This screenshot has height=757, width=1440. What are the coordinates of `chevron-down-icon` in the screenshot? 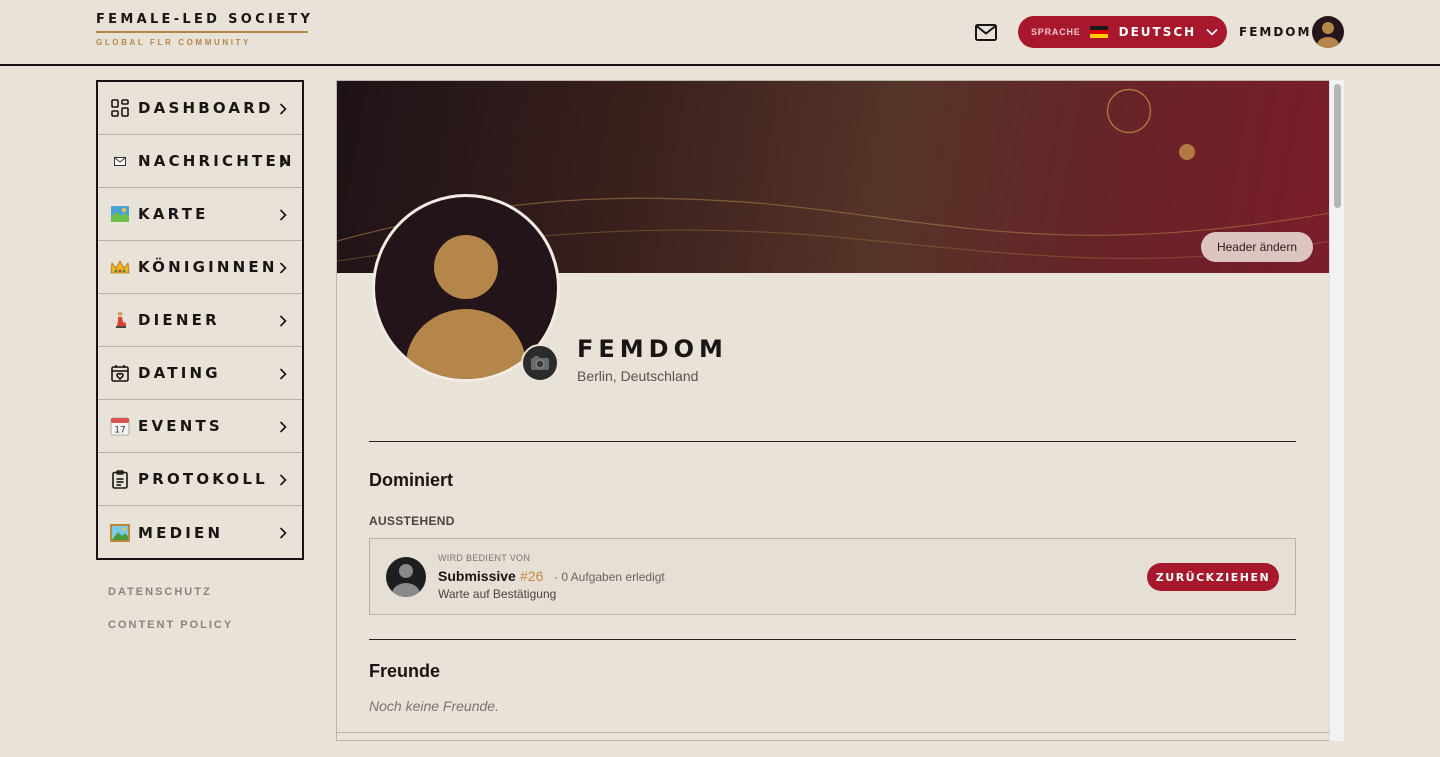 It's located at (1212, 32).